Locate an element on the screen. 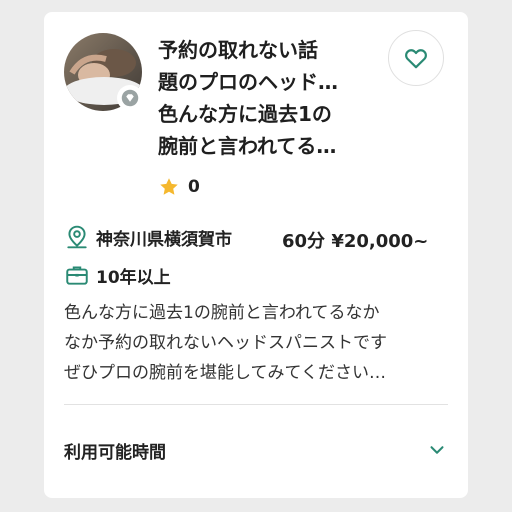 This screenshot has width=512, height=512. location: 神奈川県横須賀市 is located at coordinates (148, 237).